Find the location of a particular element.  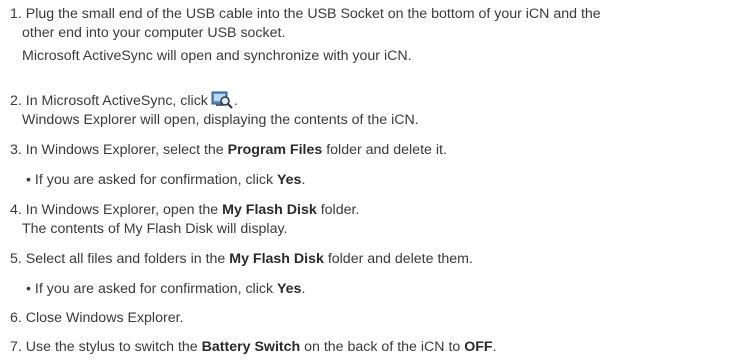

step-2: 2. In Microsoft ActiveSync, click . is located at coordinates (124, 101).